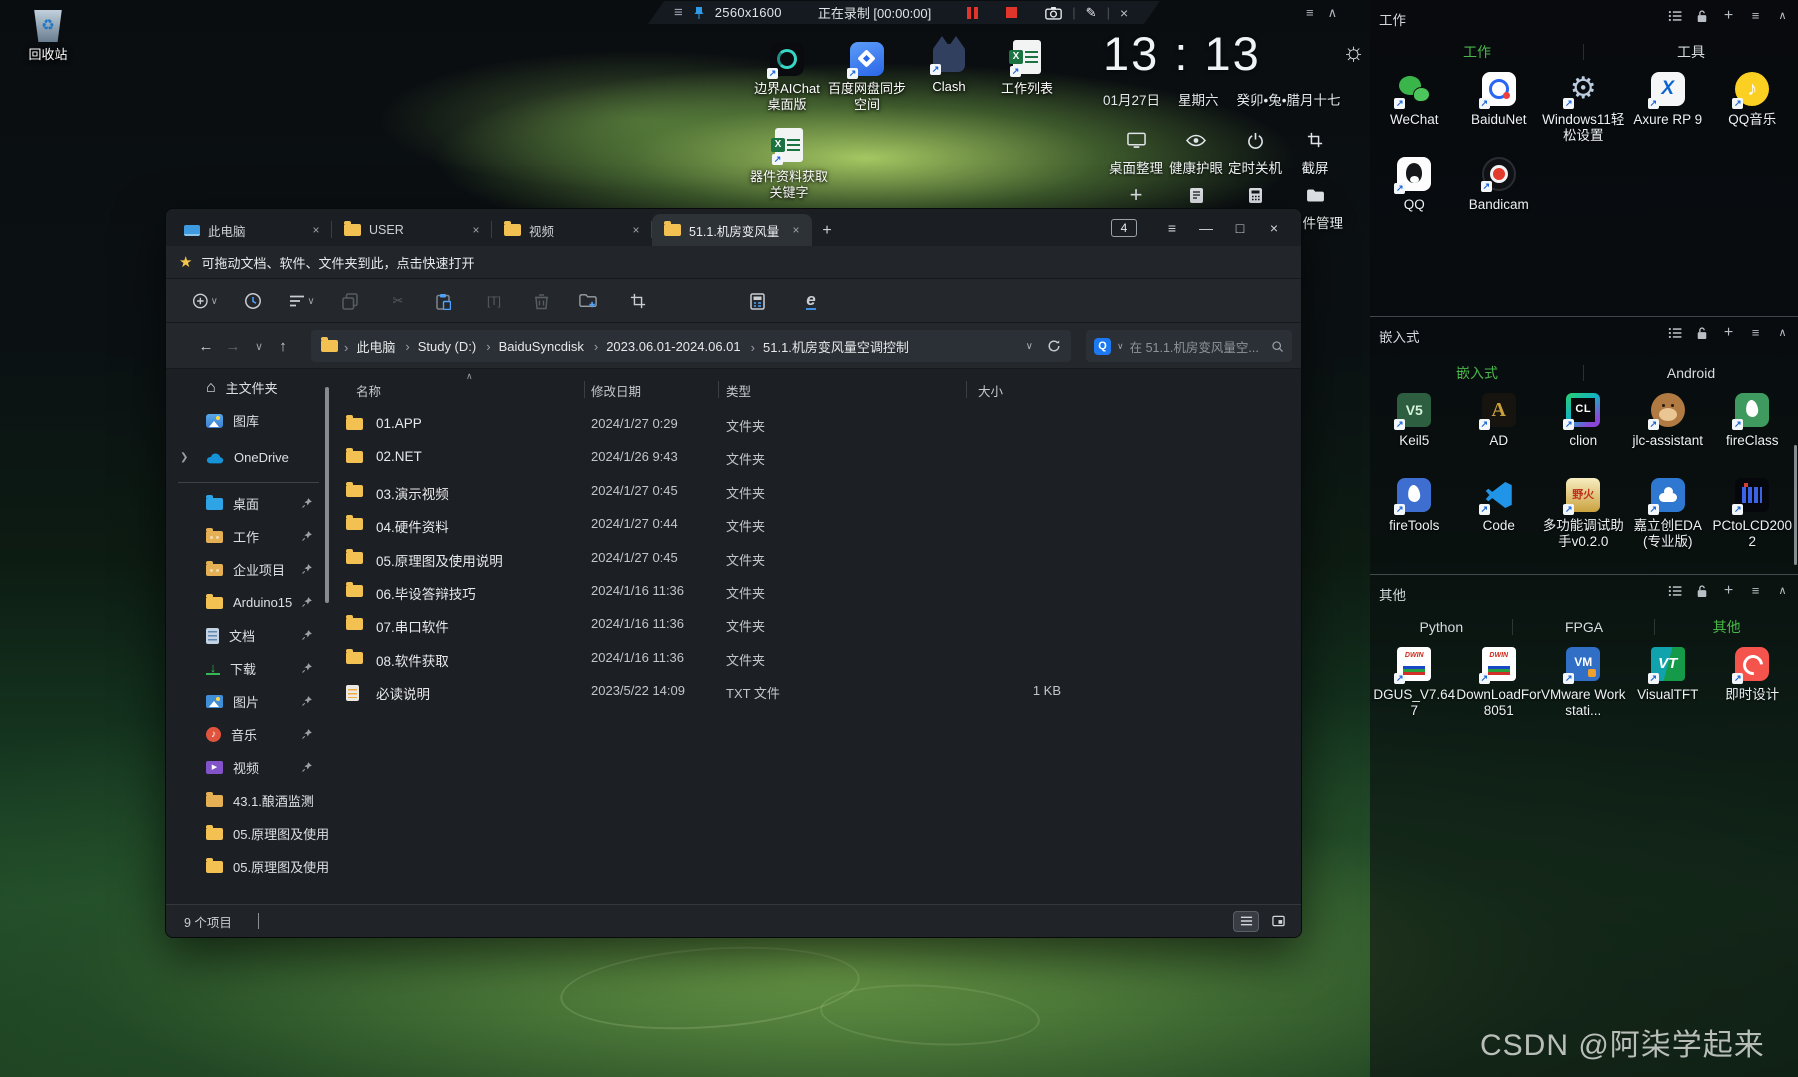  I want to click on new-tab-button: +, so click(827, 231).